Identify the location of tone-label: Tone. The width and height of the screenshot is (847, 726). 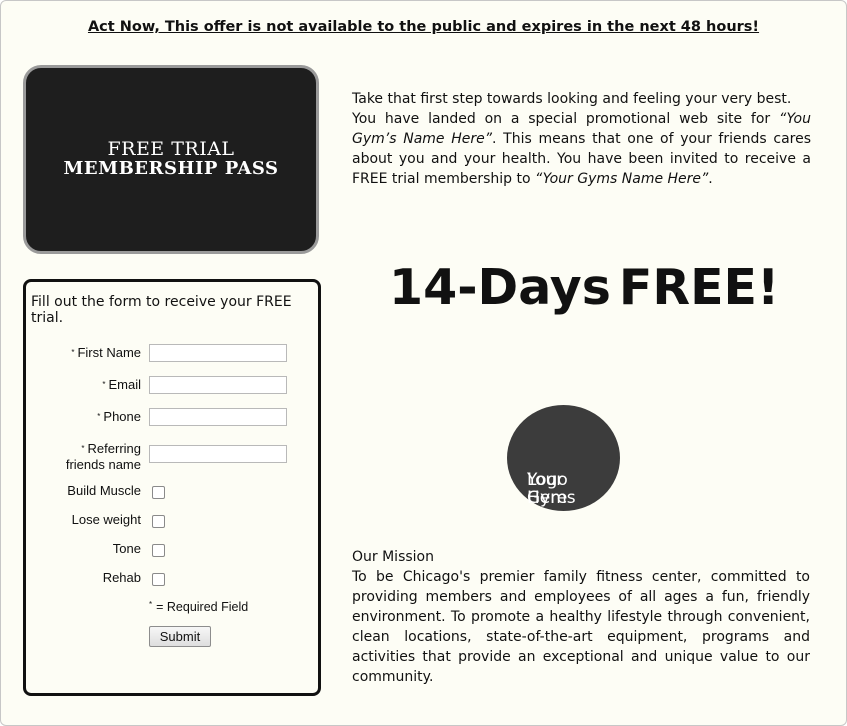
(126, 548).